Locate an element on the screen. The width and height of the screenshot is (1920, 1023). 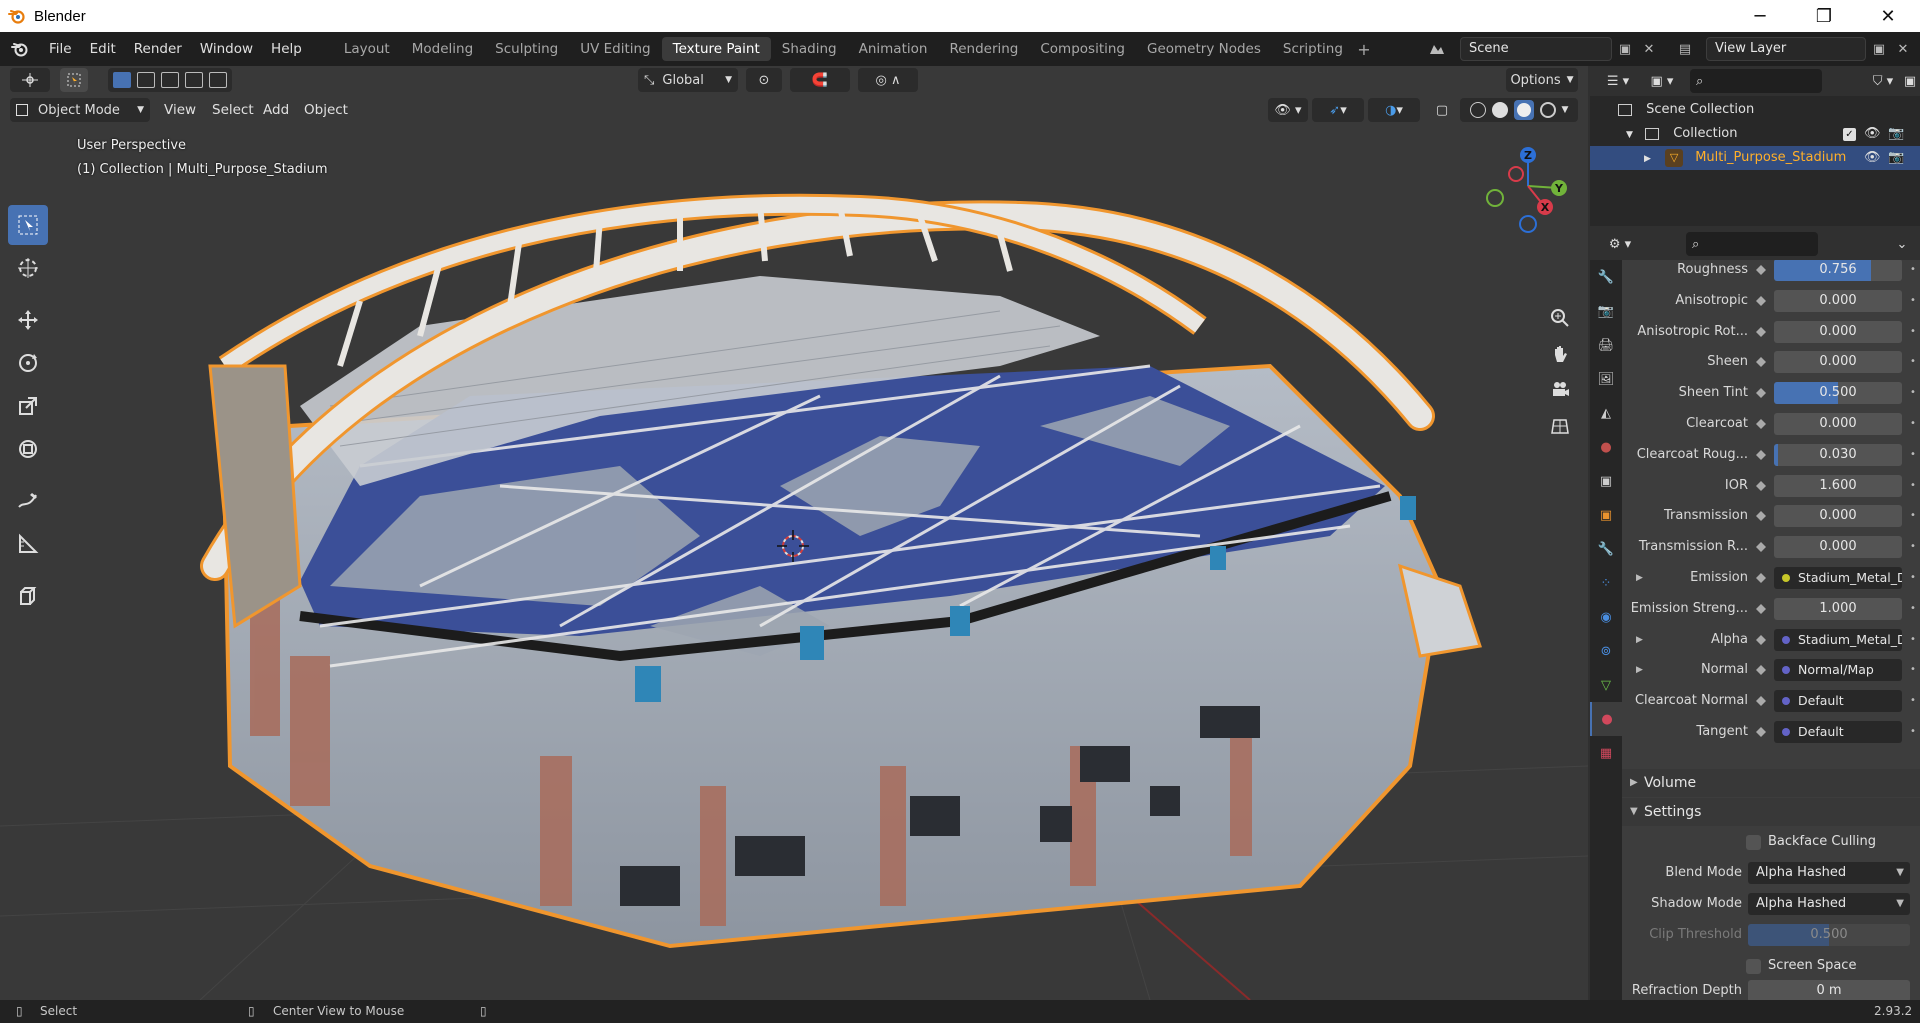
prop-link-tangent: Default is located at coordinates (1838, 732).